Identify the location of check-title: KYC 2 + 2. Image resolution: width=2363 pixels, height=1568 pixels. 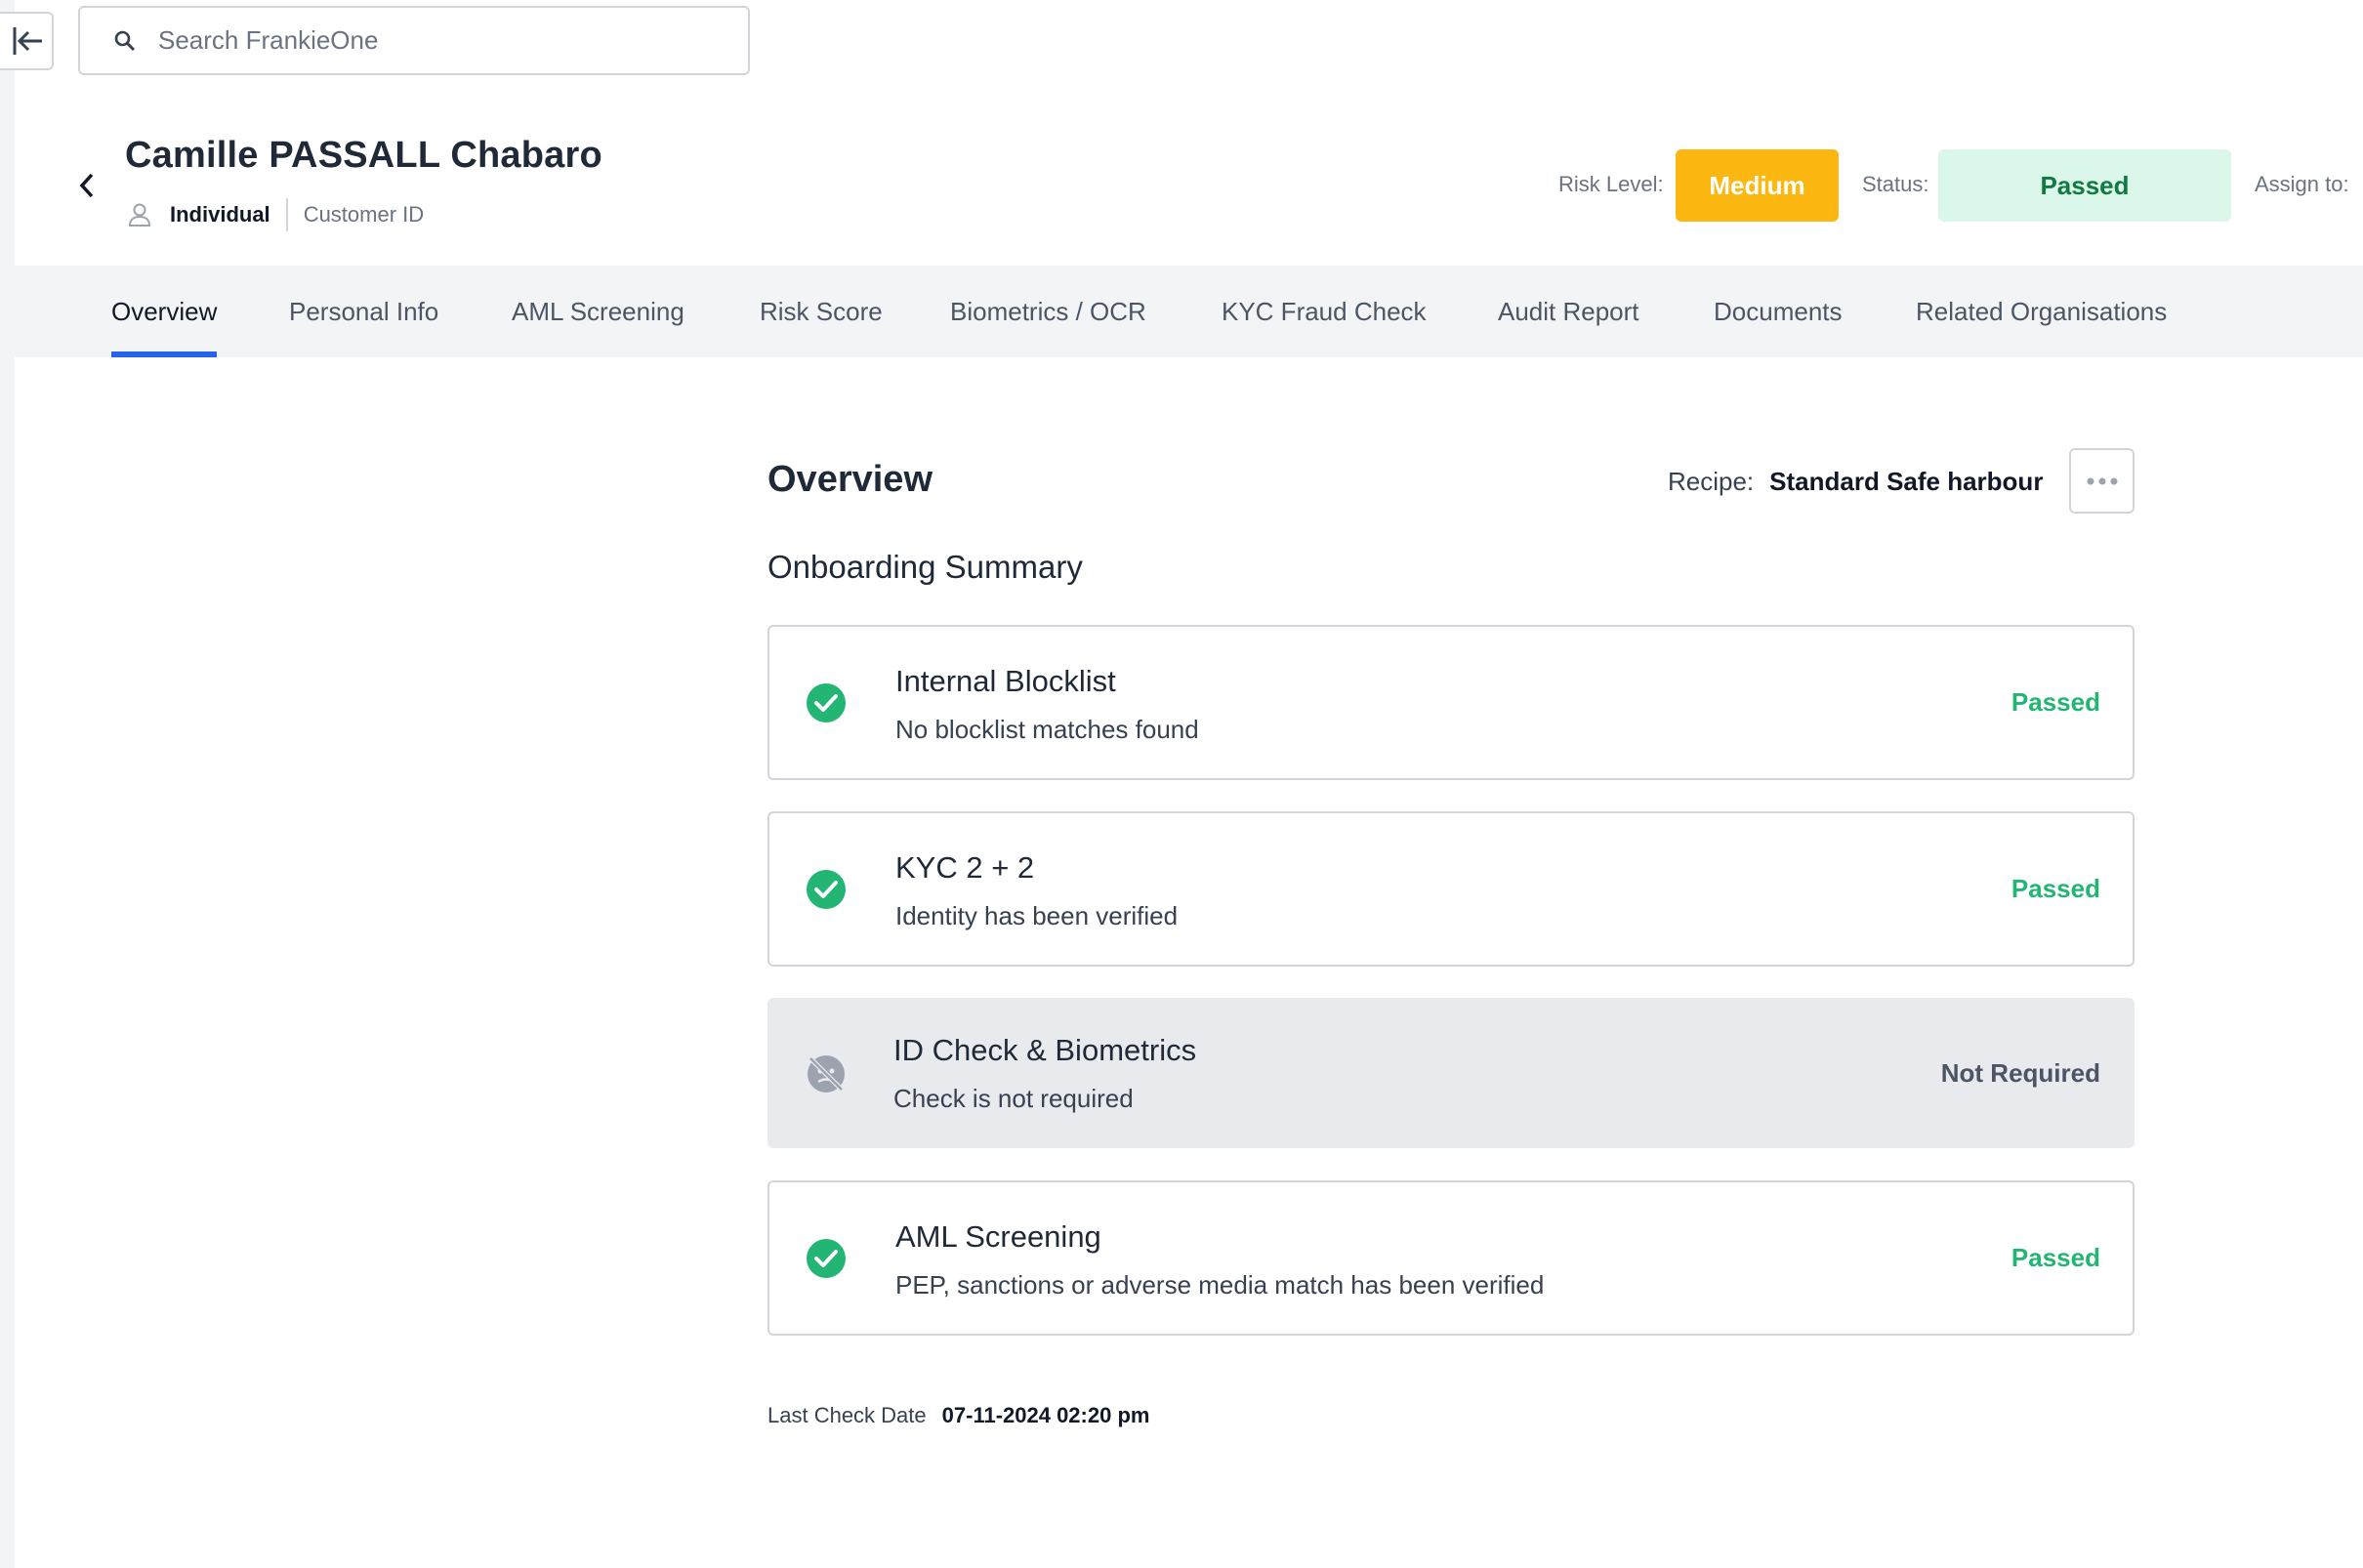
(965, 867).